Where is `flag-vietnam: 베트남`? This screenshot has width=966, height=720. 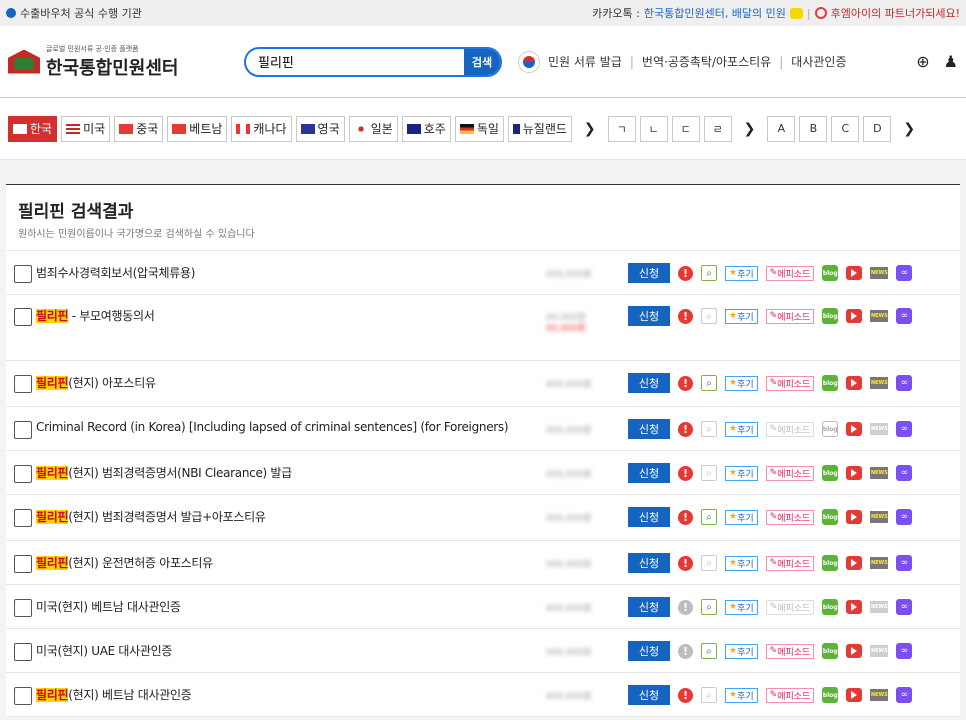
flag-vietnam: 베트남 is located at coordinates (197, 128).